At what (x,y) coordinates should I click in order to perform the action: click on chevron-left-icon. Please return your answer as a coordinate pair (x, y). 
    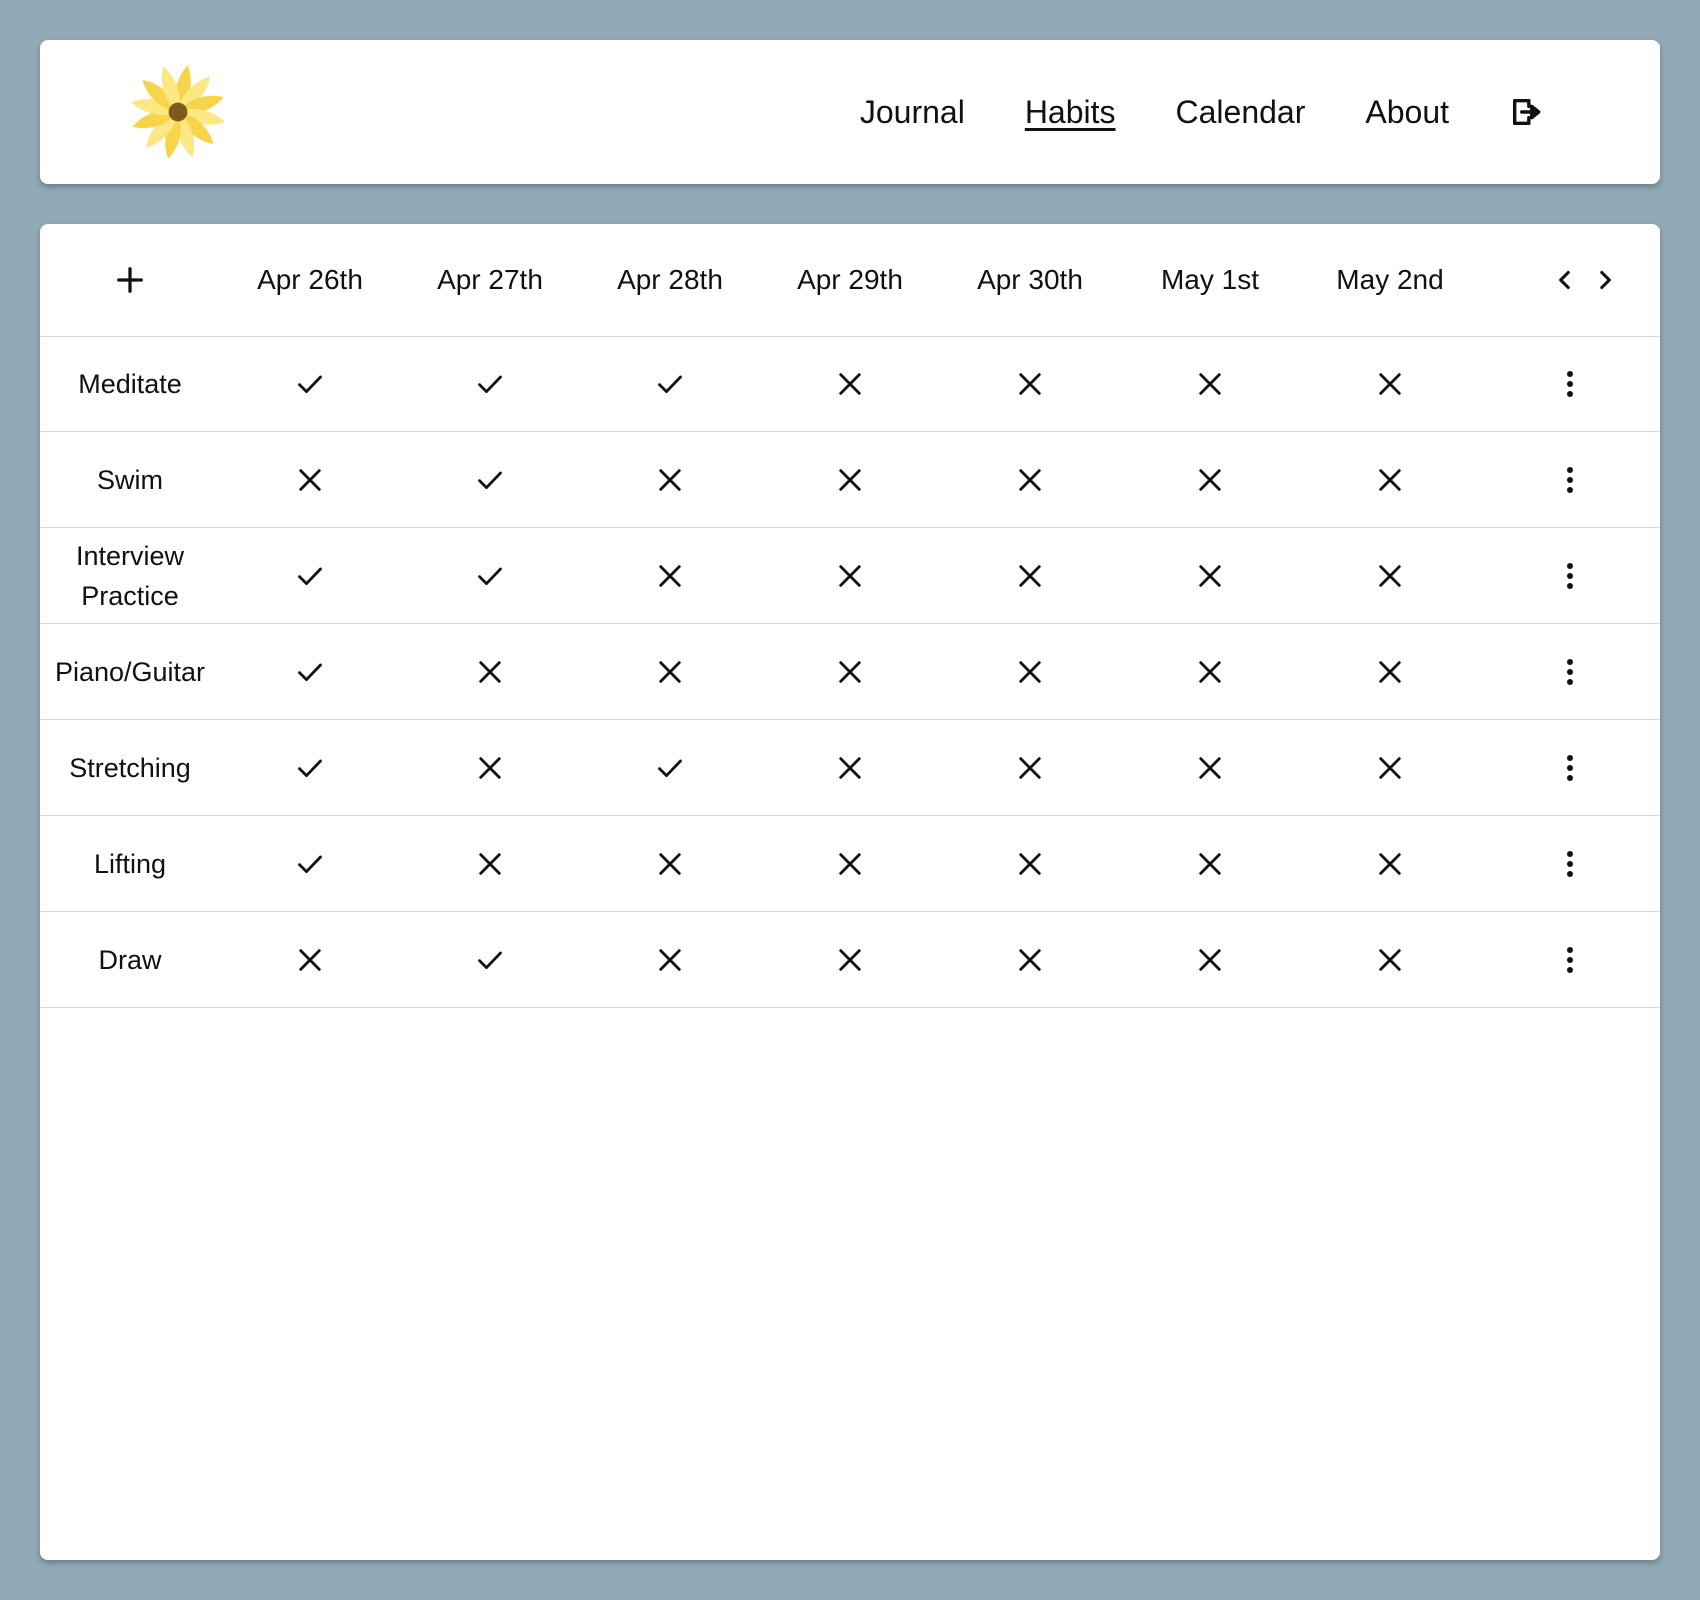
    Looking at the image, I should click on (1565, 280).